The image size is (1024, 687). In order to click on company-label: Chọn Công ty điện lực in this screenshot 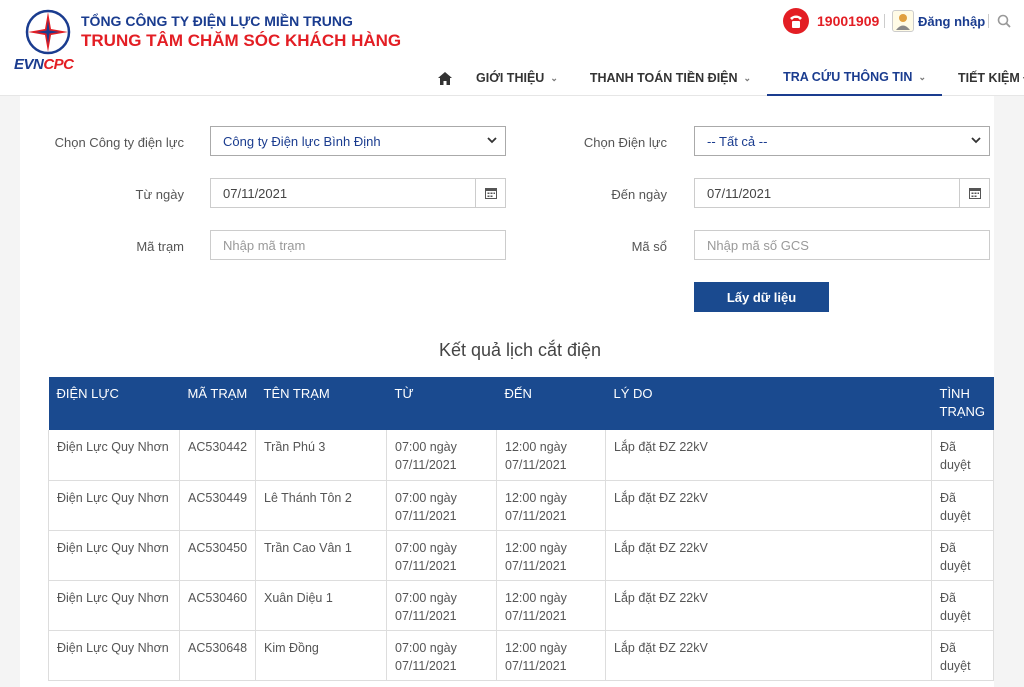, I will do `click(119, 142)`.